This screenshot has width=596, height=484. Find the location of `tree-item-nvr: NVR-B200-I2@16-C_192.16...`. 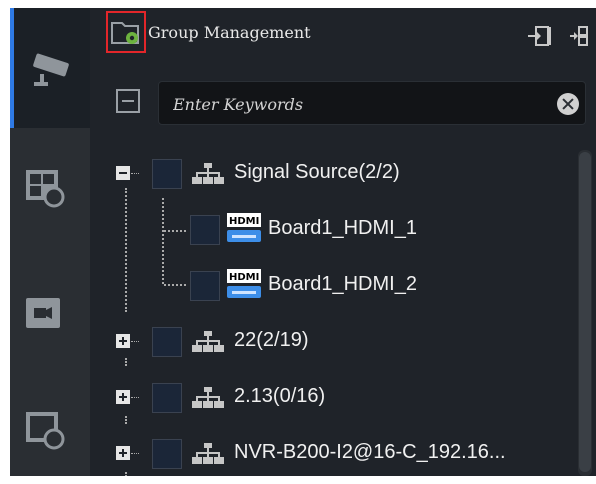

tree-item-nvr: NVR-B200-I2@16-C_192.16... is located at coordinates (336, 456).